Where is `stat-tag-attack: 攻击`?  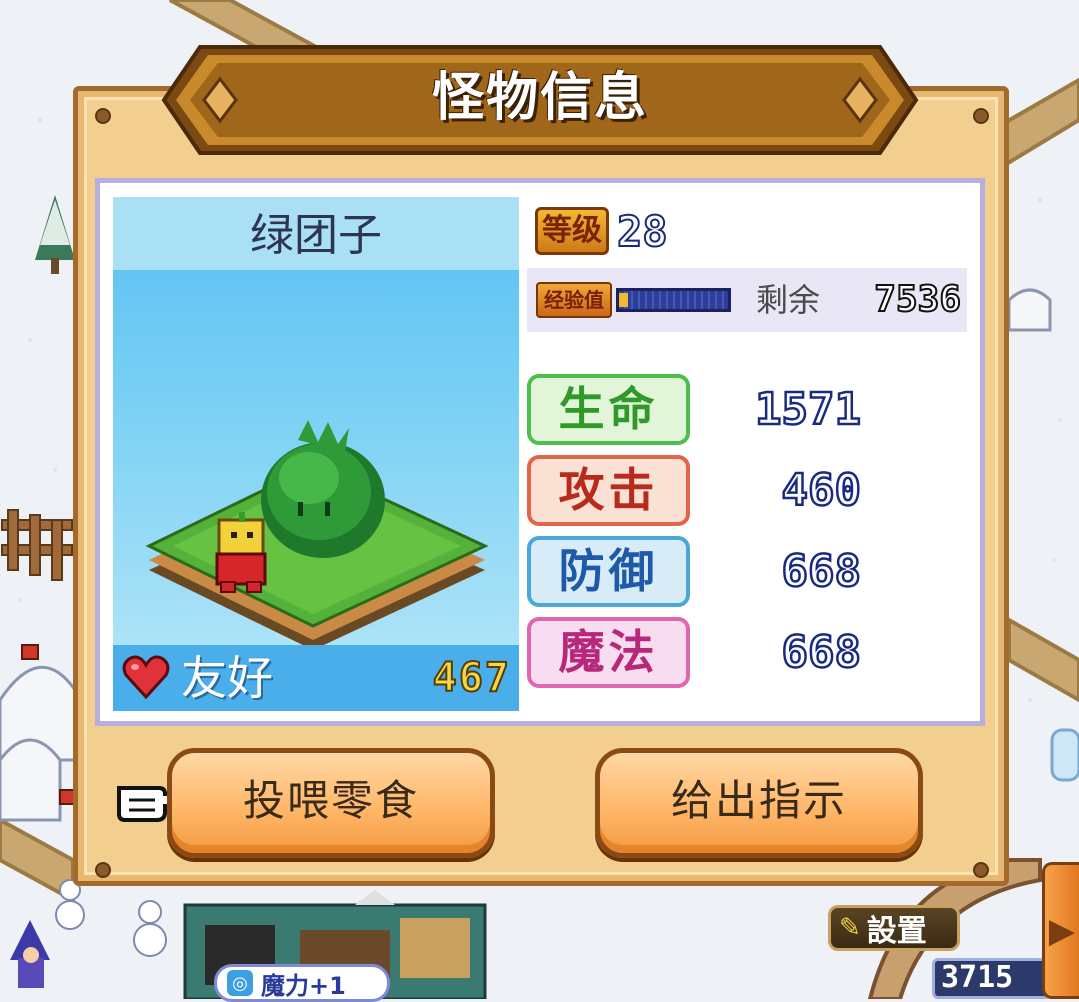
stat-tag-attack: 攻击 is located at coordinates (608, 490).